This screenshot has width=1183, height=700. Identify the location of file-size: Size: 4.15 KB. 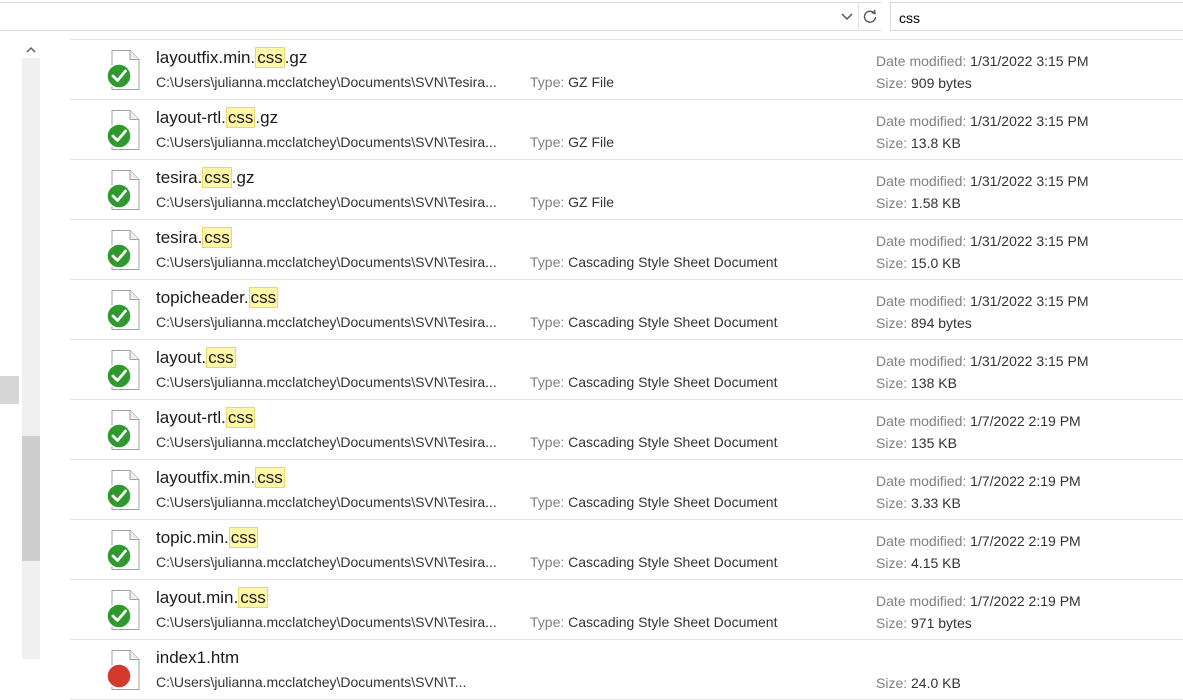
(918, 563).